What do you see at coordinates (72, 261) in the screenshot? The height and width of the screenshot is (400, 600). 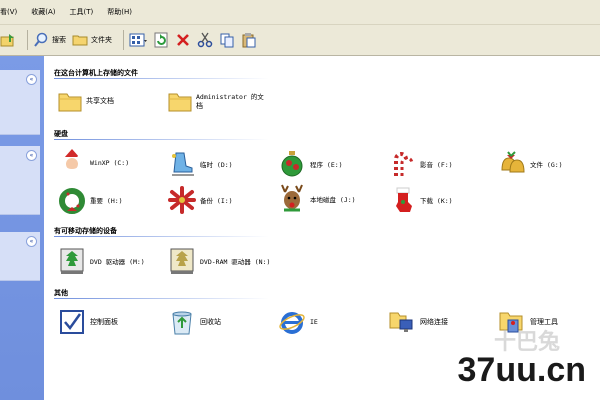 I see `dvd-drive-icon` at bounding box center [72, 261].